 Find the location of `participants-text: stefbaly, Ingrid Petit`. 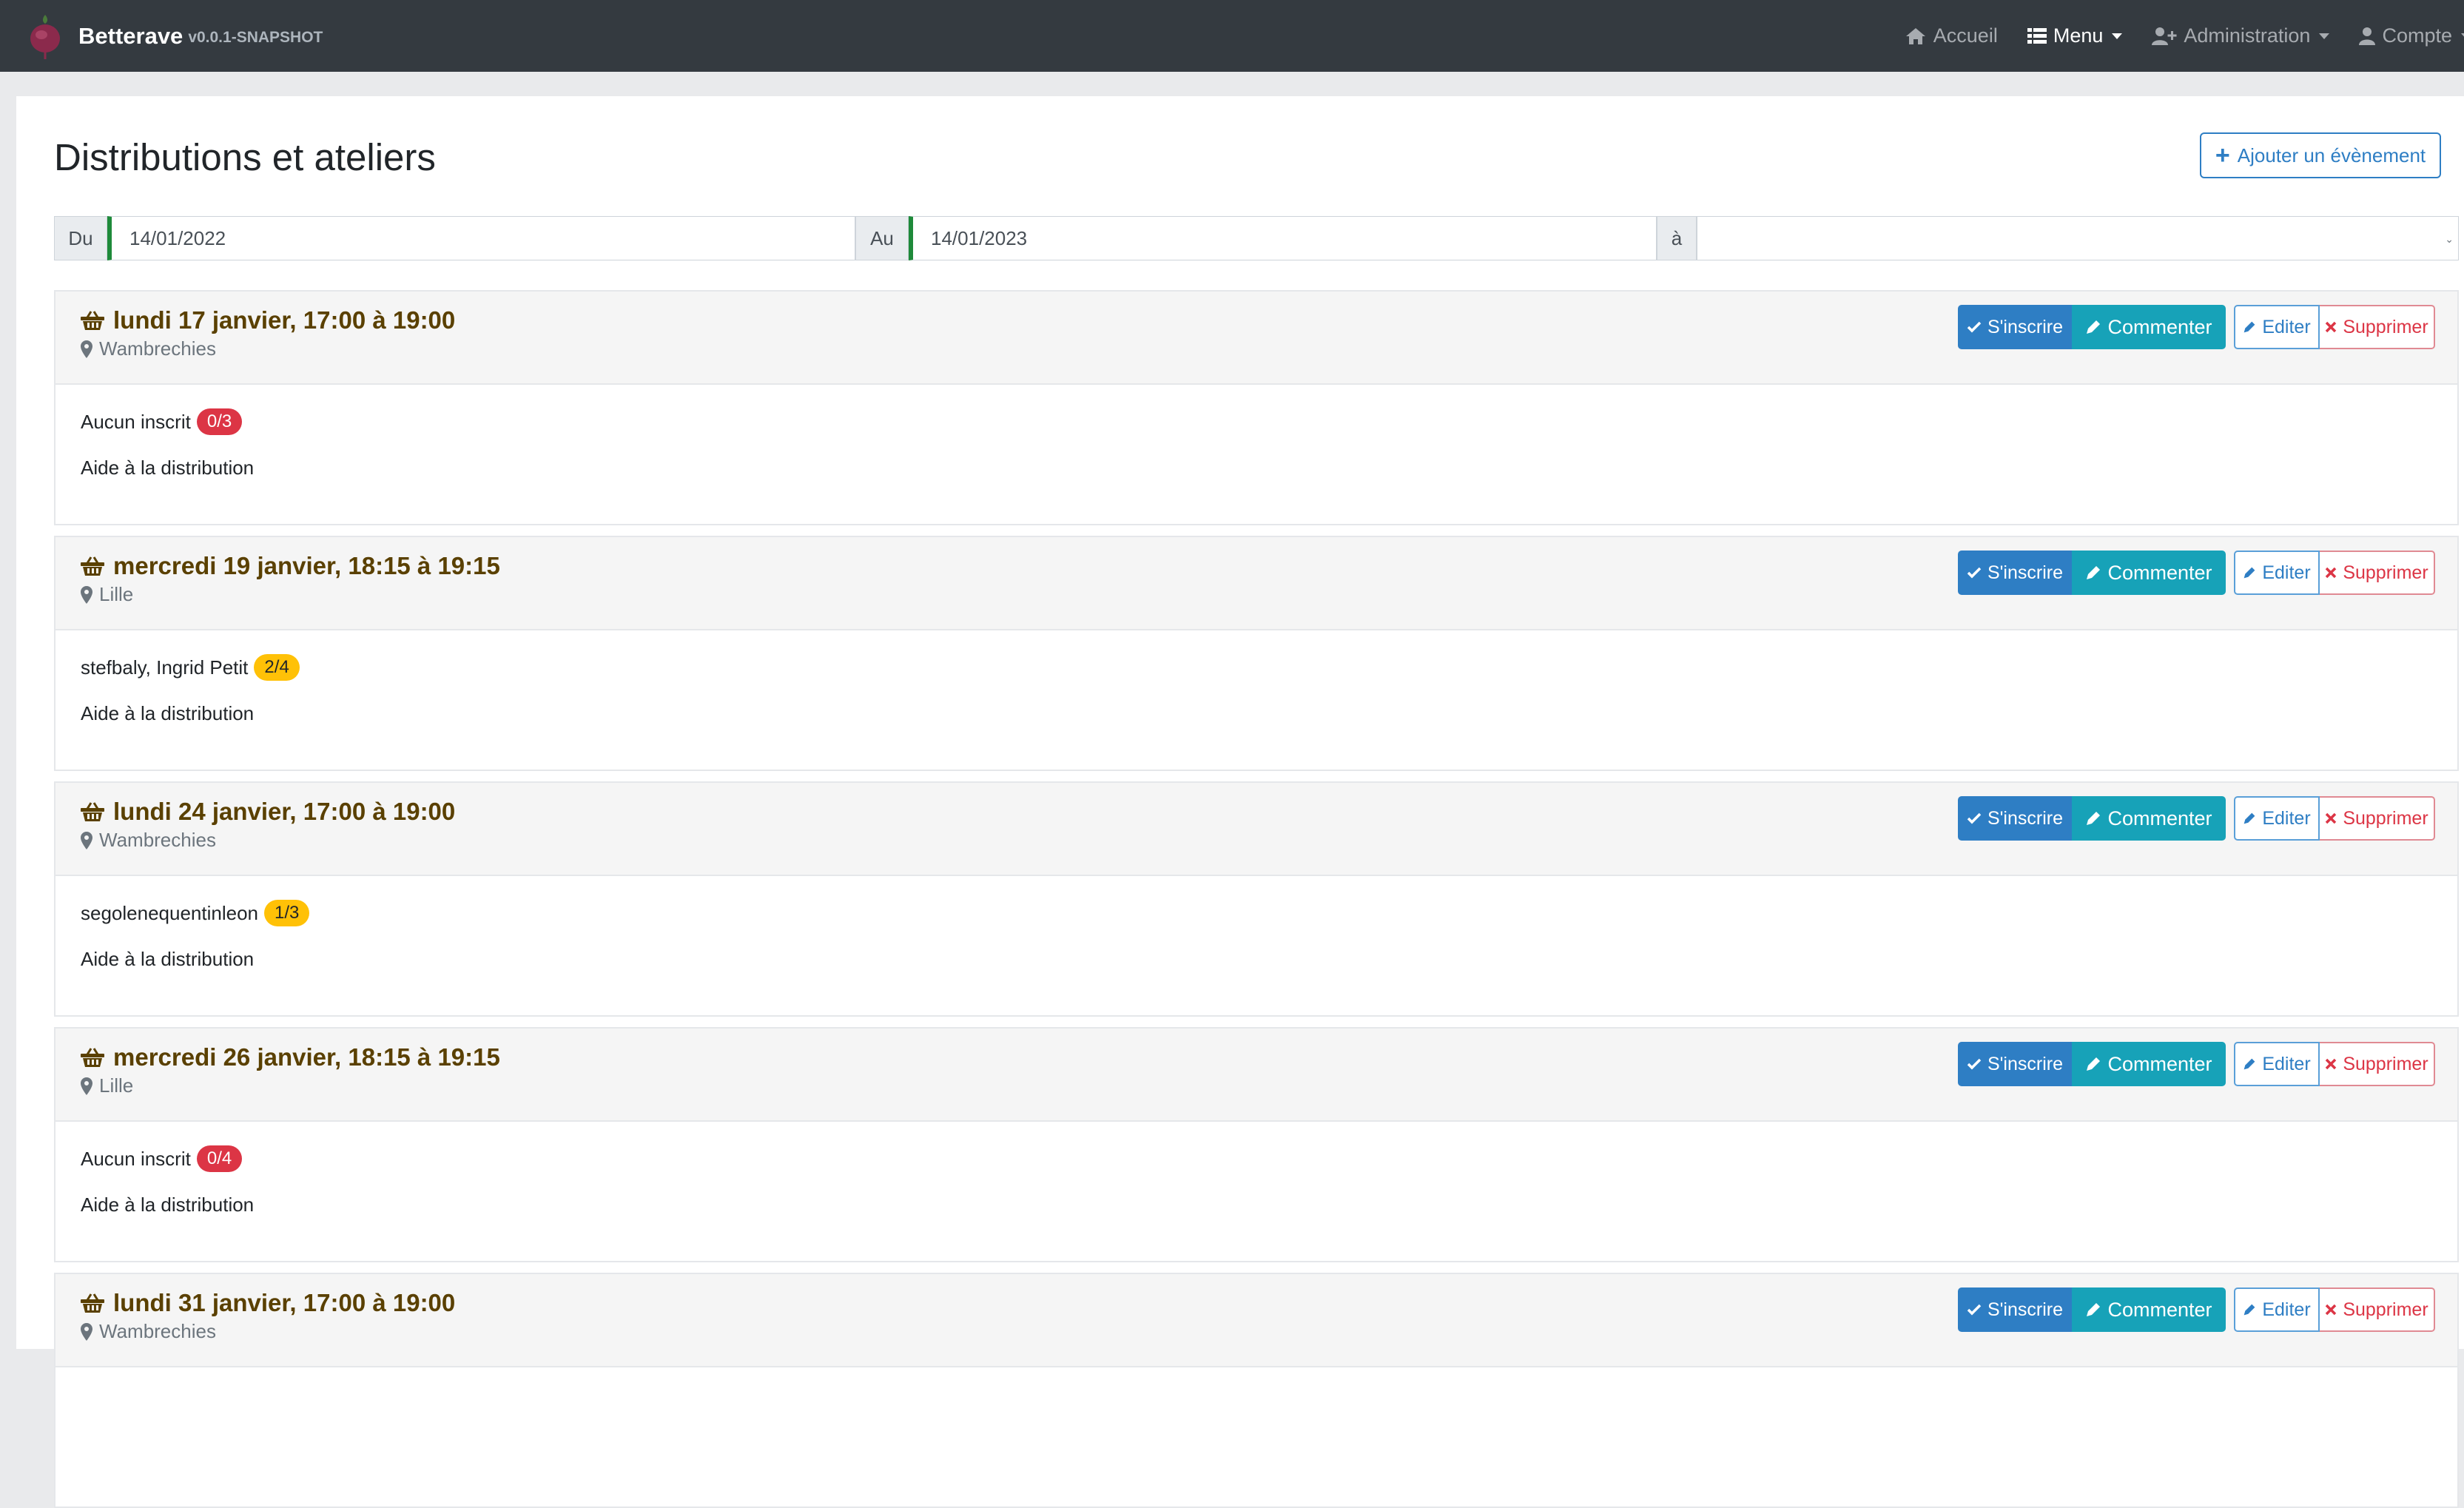

participants-text: stefbaly, Ingrid Petit is located at coordinates (165, 667).